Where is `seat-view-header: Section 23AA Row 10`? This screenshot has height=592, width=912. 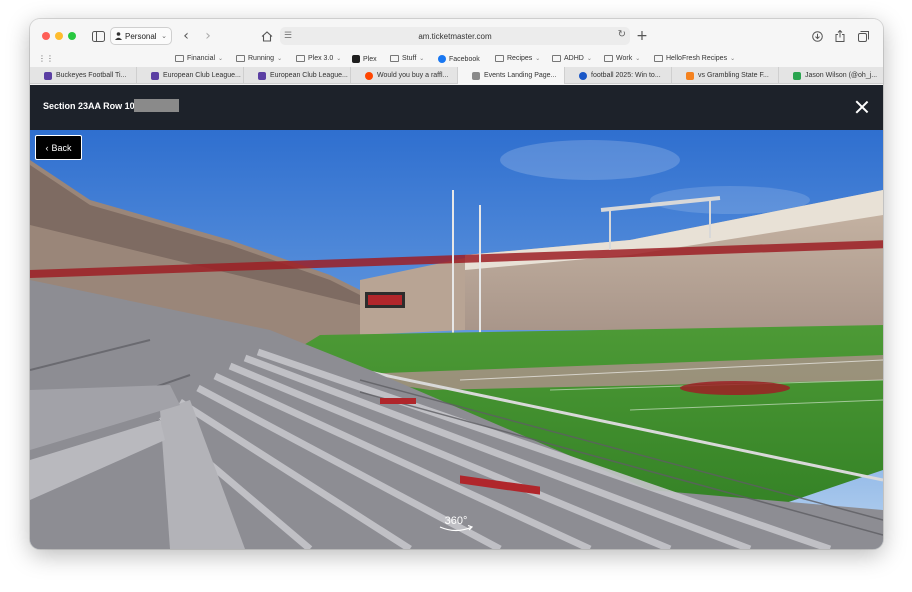
seat-view-header: Section 23AA Row 10 is located at coordinates (456, 107).